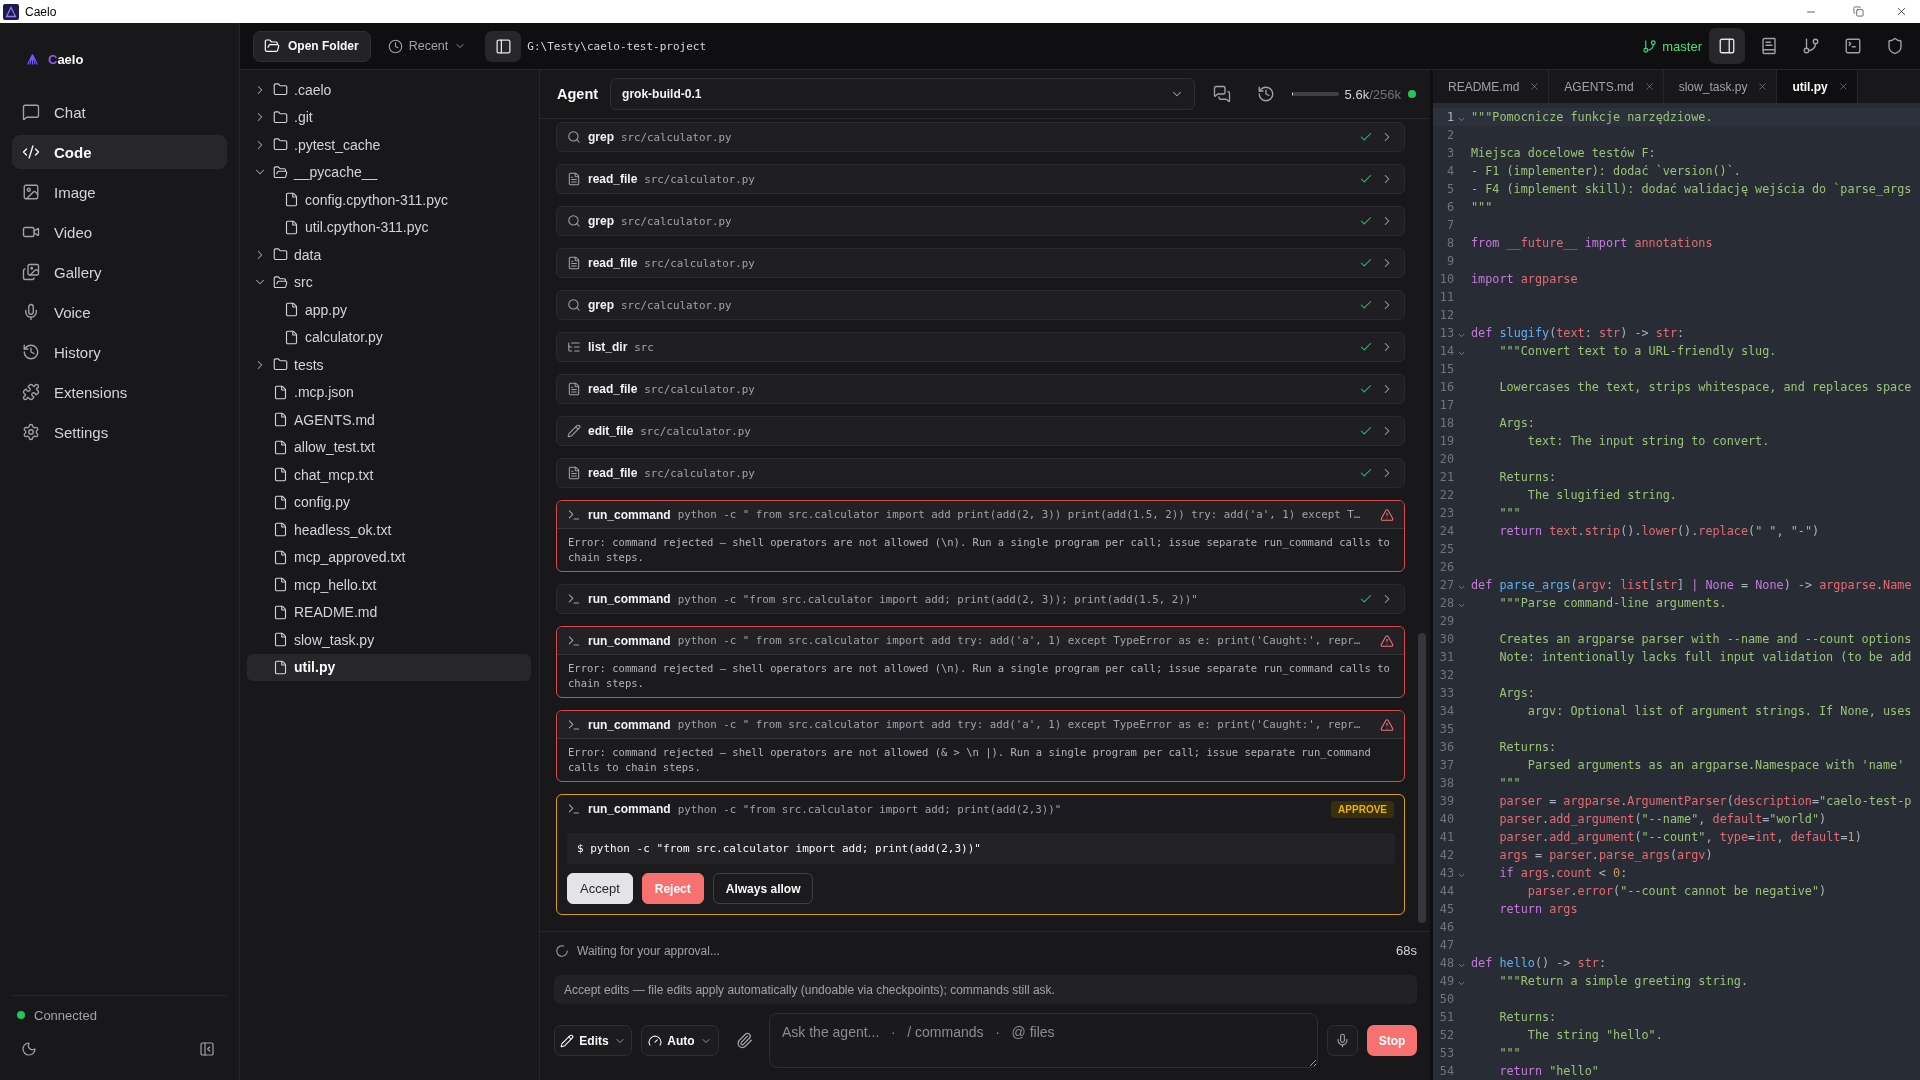 This screenshot has height=1080, width=1920. Describe the element at coordinates (316, 585) in the screenshot. I see `file-tree-item: mcp_hello.txt` at that location.